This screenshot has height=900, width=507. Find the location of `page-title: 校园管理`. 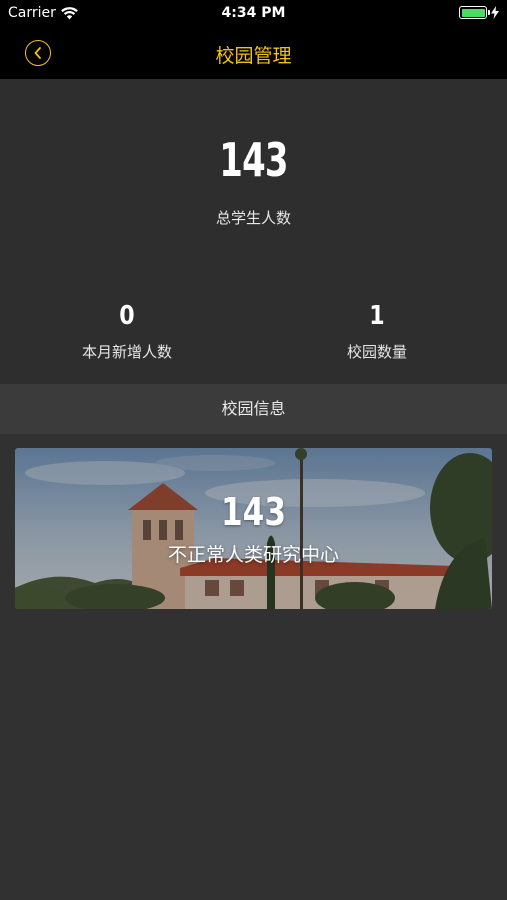

page-title: 校园管理 is located at coordinates (253, 56).